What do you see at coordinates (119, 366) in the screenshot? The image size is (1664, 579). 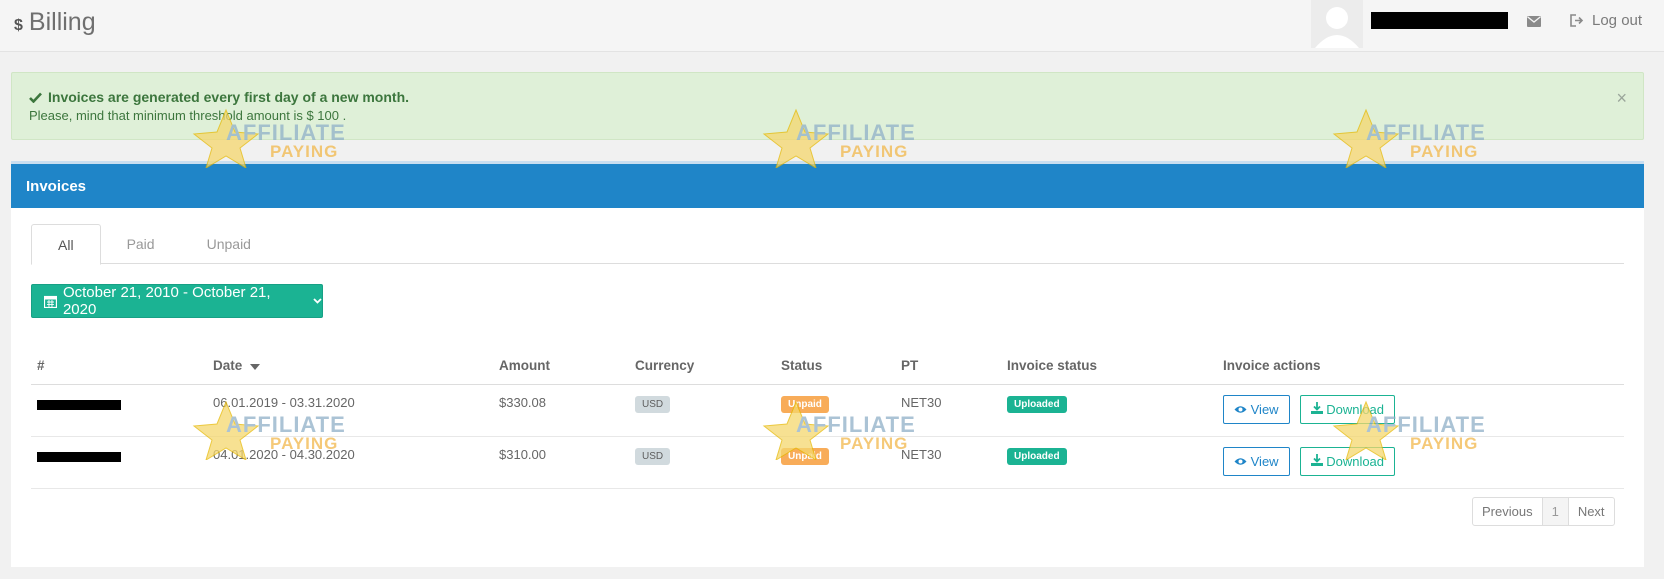 I see `col-id: #` at bounding box center [119, 366].